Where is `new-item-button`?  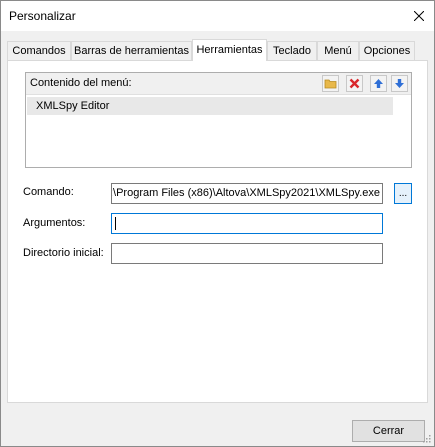 new-item-button is located at coordinates (330, 83).